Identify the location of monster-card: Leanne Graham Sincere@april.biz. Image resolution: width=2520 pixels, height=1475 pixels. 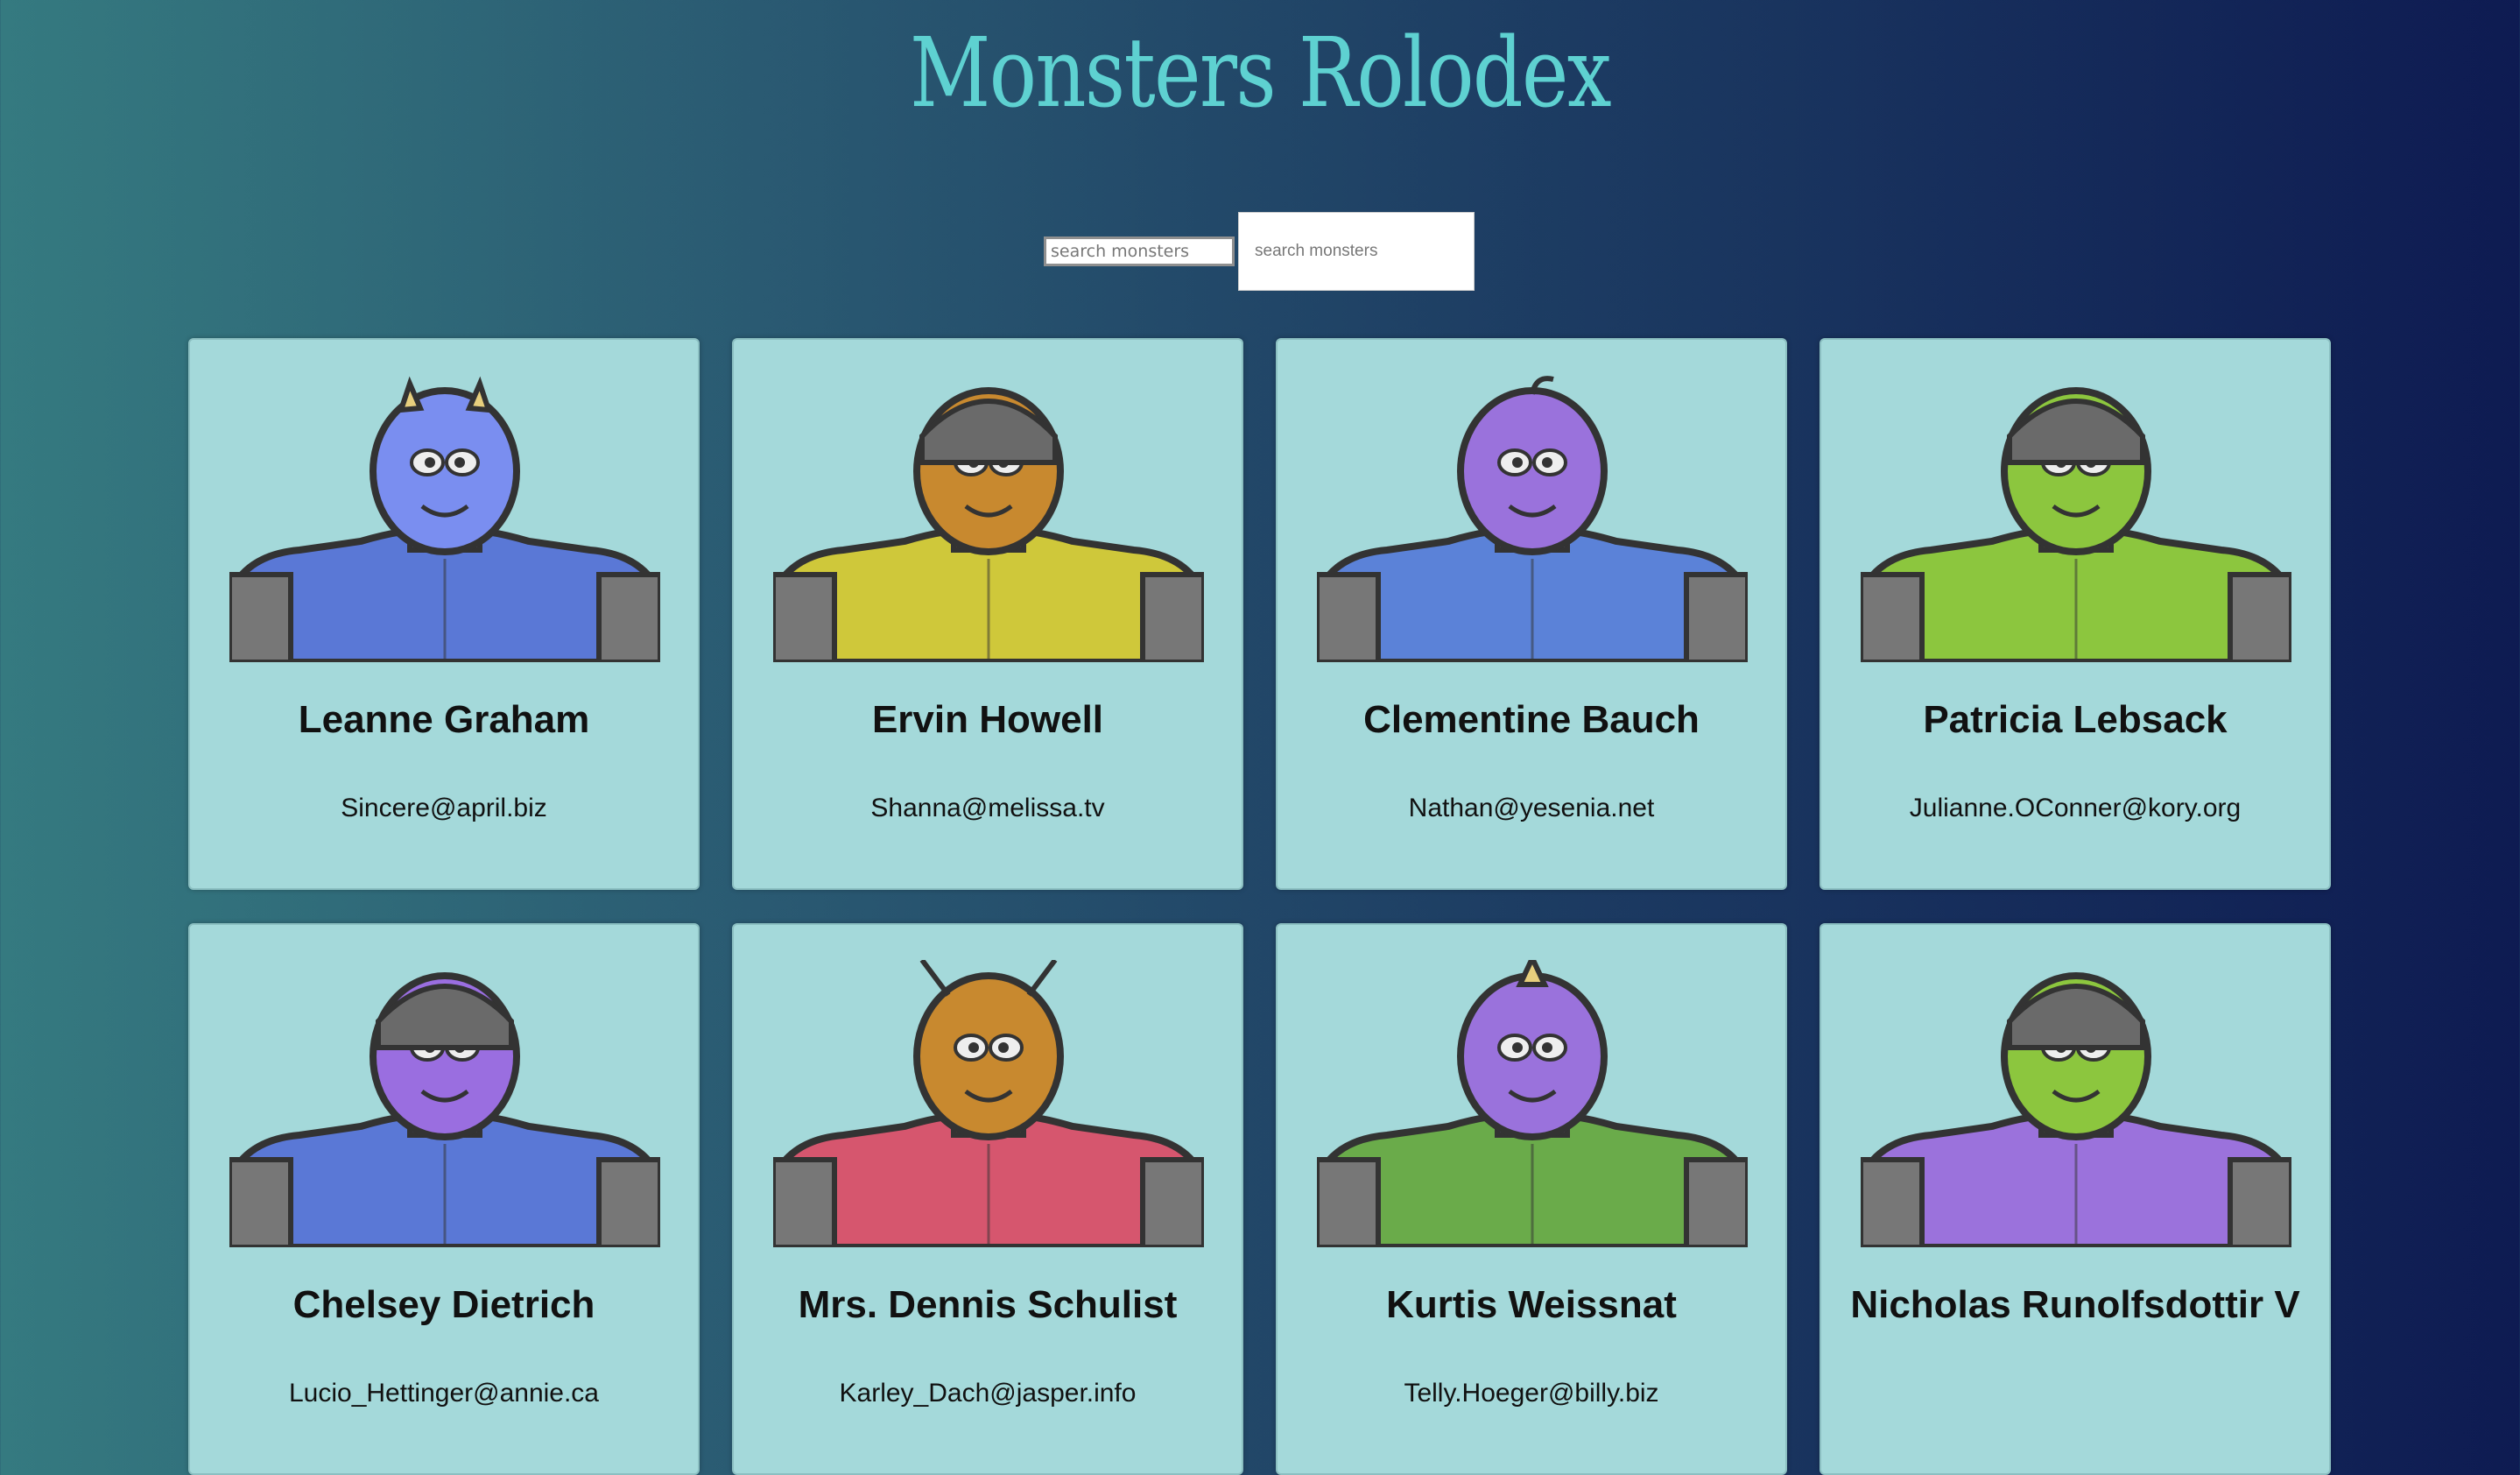
(444, 614).